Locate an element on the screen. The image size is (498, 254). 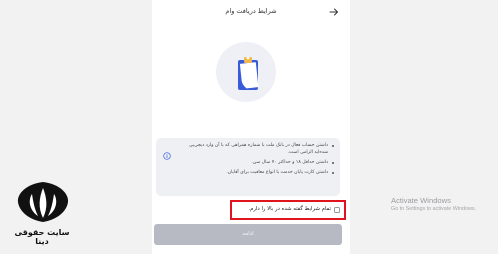
condition-item: داشتن حداقل ۱۸ و حداکثر ۷۰ سال سن. is located at coordinates (255, 162).